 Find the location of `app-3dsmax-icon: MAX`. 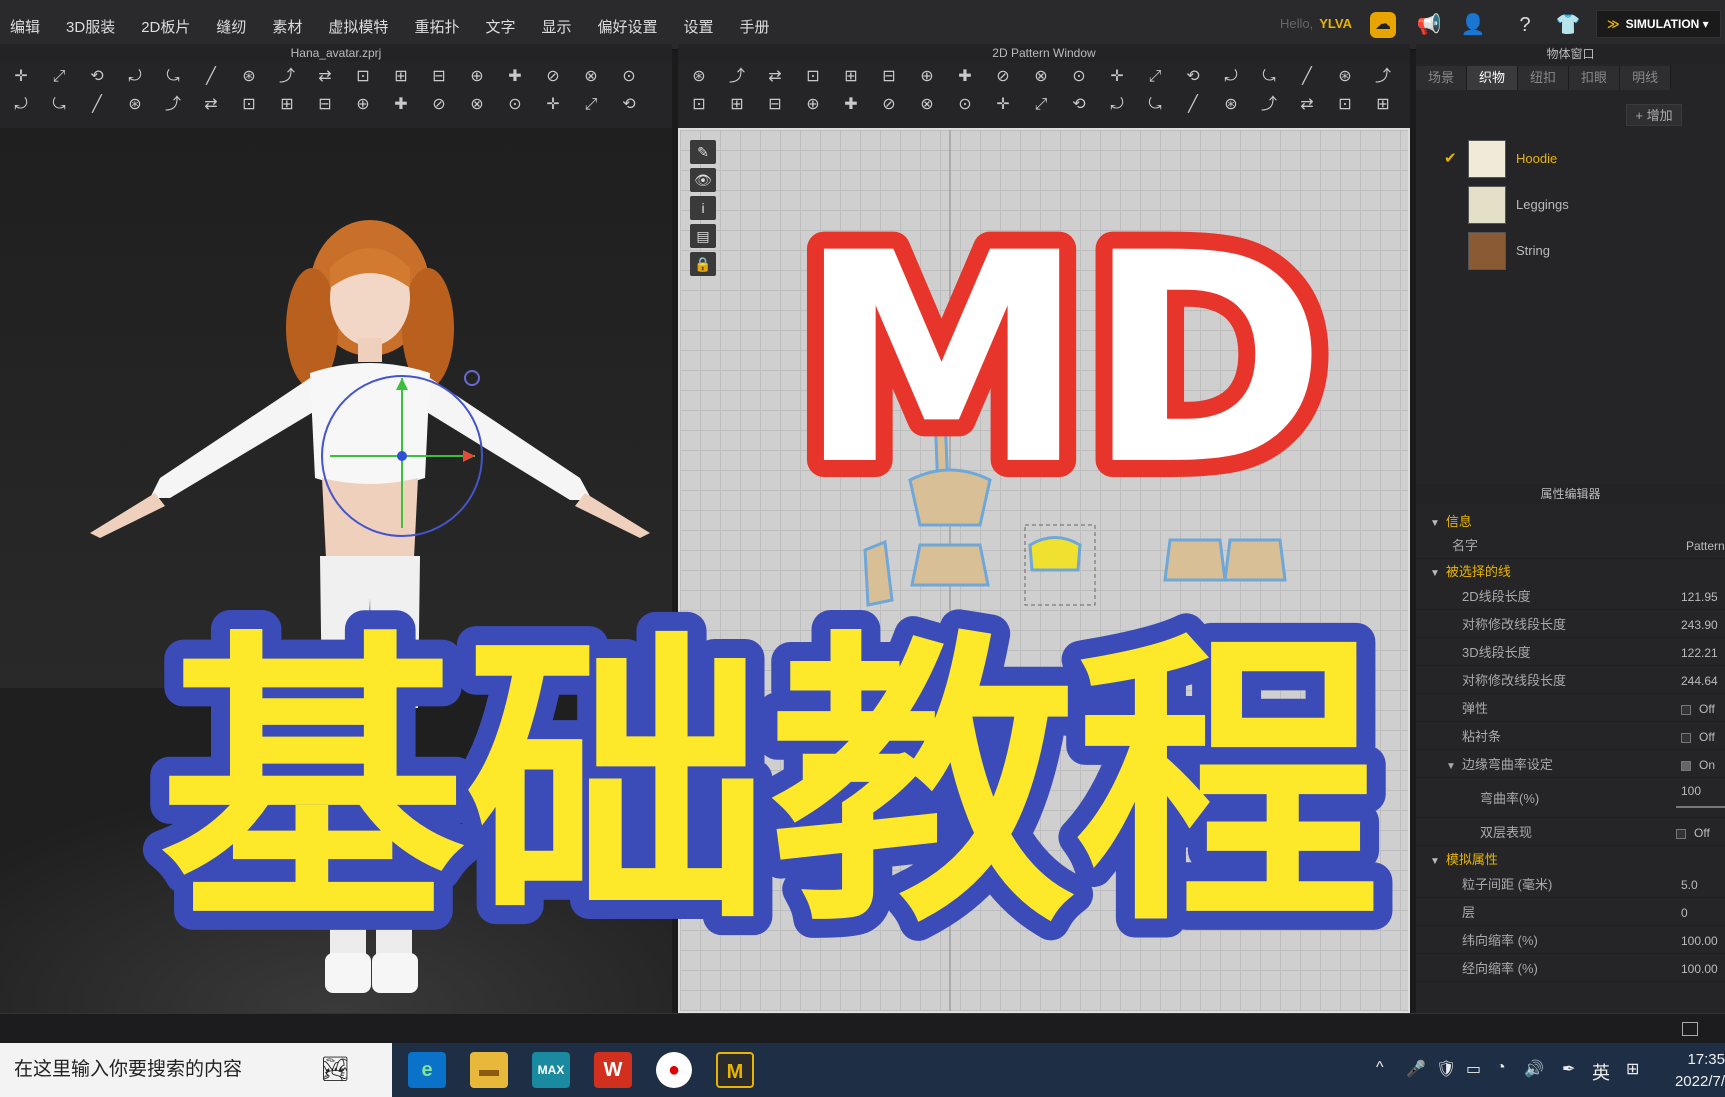

app-3dsmax-icon: MAX is located at coordinates (551, 1070).